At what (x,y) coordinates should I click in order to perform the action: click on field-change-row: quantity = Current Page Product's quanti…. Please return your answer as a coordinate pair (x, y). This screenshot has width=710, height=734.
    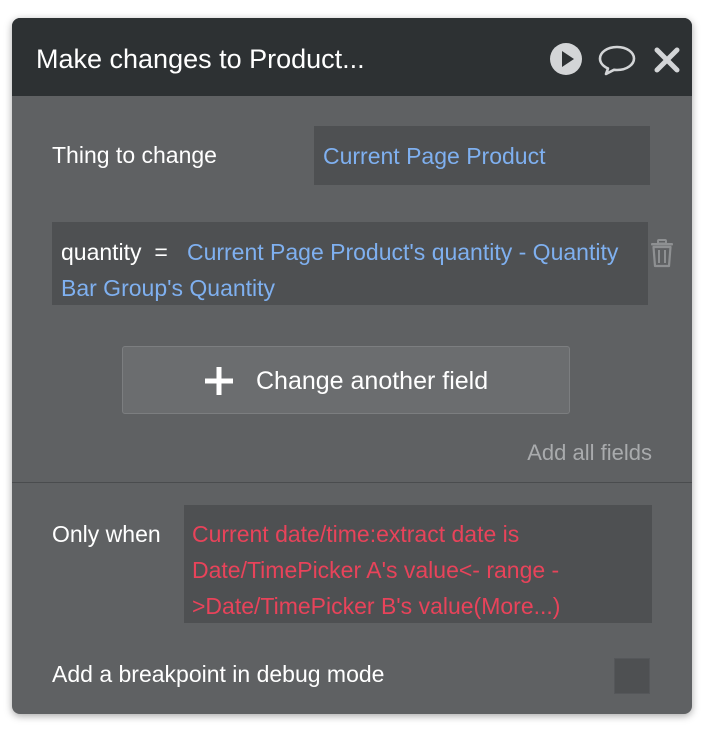
    Looking at the image, I should click on (350, 263).